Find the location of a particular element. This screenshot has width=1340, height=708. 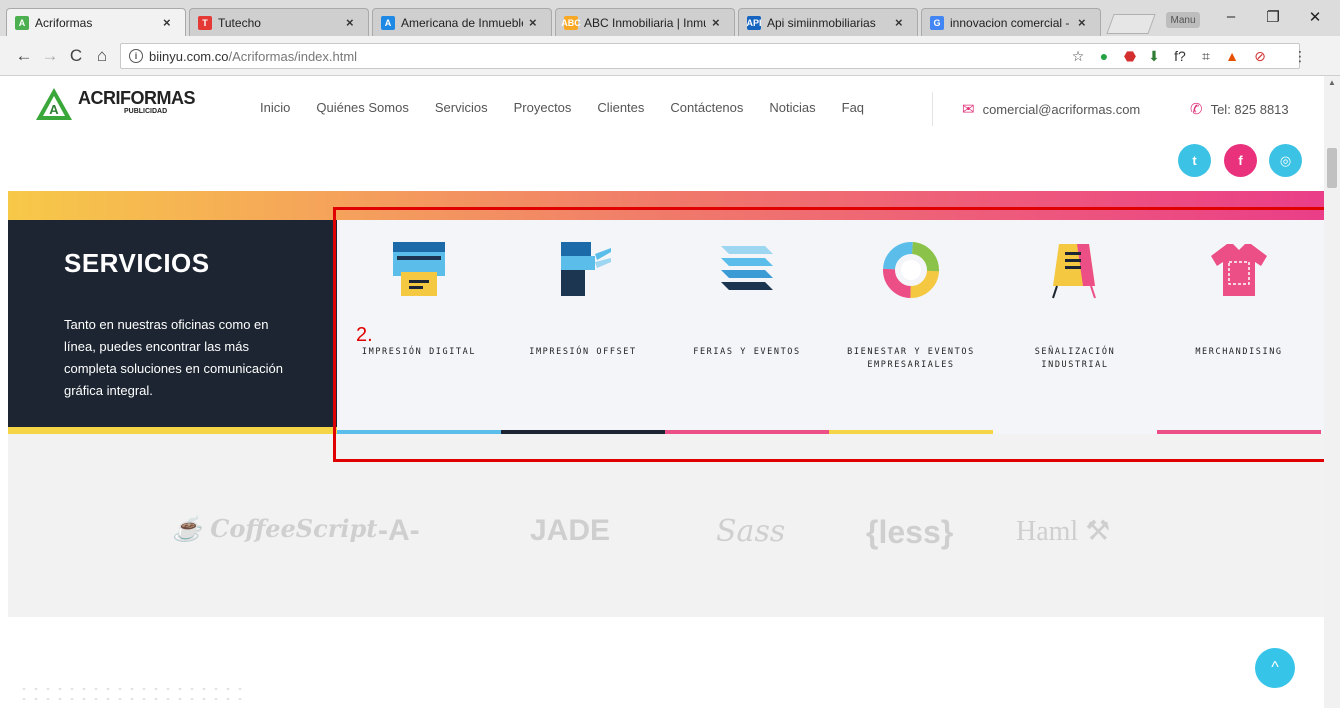

service-label: FERIAS Y EVENTOS is located at coordinates (747, 352).